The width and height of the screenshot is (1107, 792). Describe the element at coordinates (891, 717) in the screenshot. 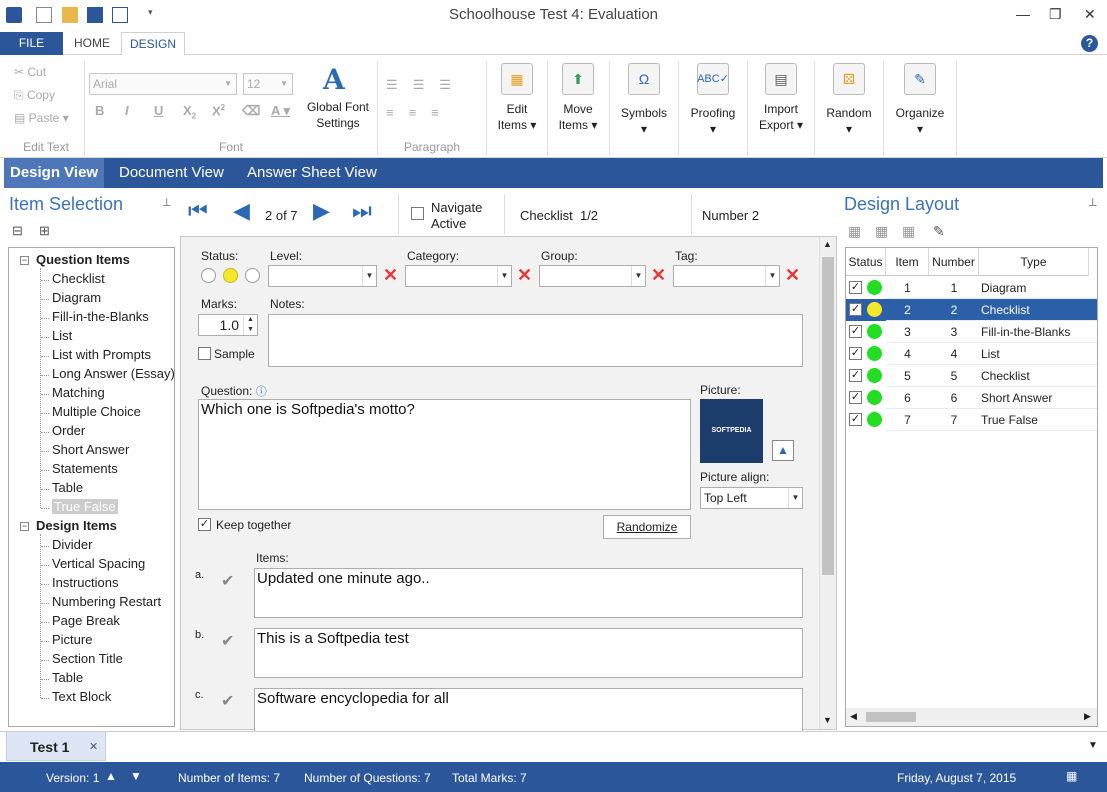

I see `h-scroll-thumb` at that location.